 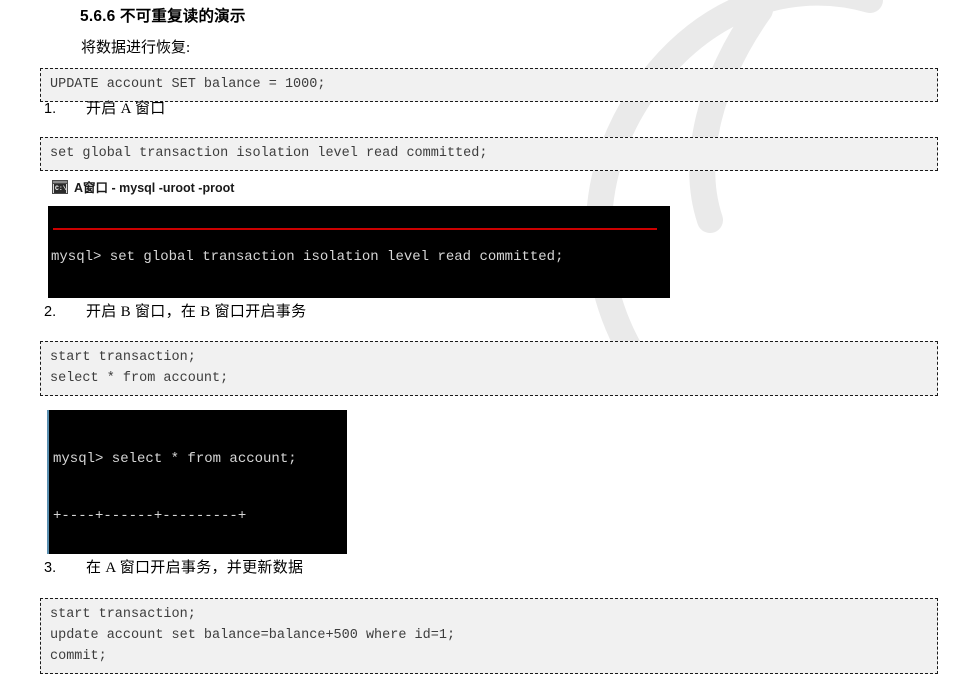 I want to click on step-item-3: 3. 在 A 窗口开启事务，并更新数据, so click(x=173, y=566).